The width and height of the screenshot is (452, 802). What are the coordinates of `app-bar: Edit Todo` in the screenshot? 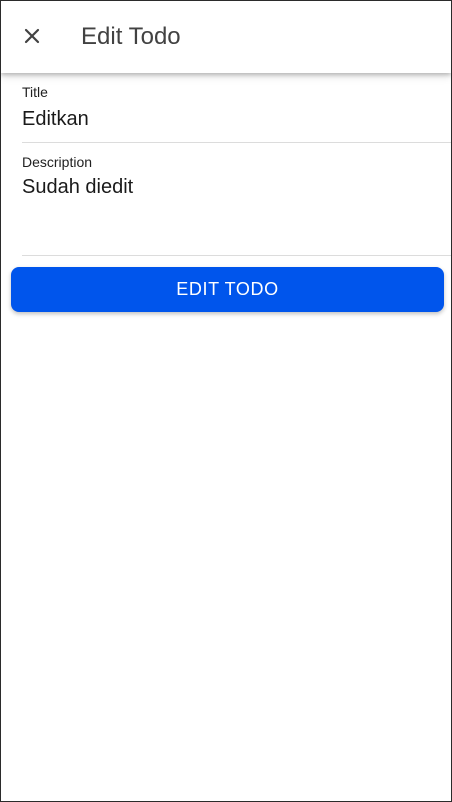 It's located at (226, 37).